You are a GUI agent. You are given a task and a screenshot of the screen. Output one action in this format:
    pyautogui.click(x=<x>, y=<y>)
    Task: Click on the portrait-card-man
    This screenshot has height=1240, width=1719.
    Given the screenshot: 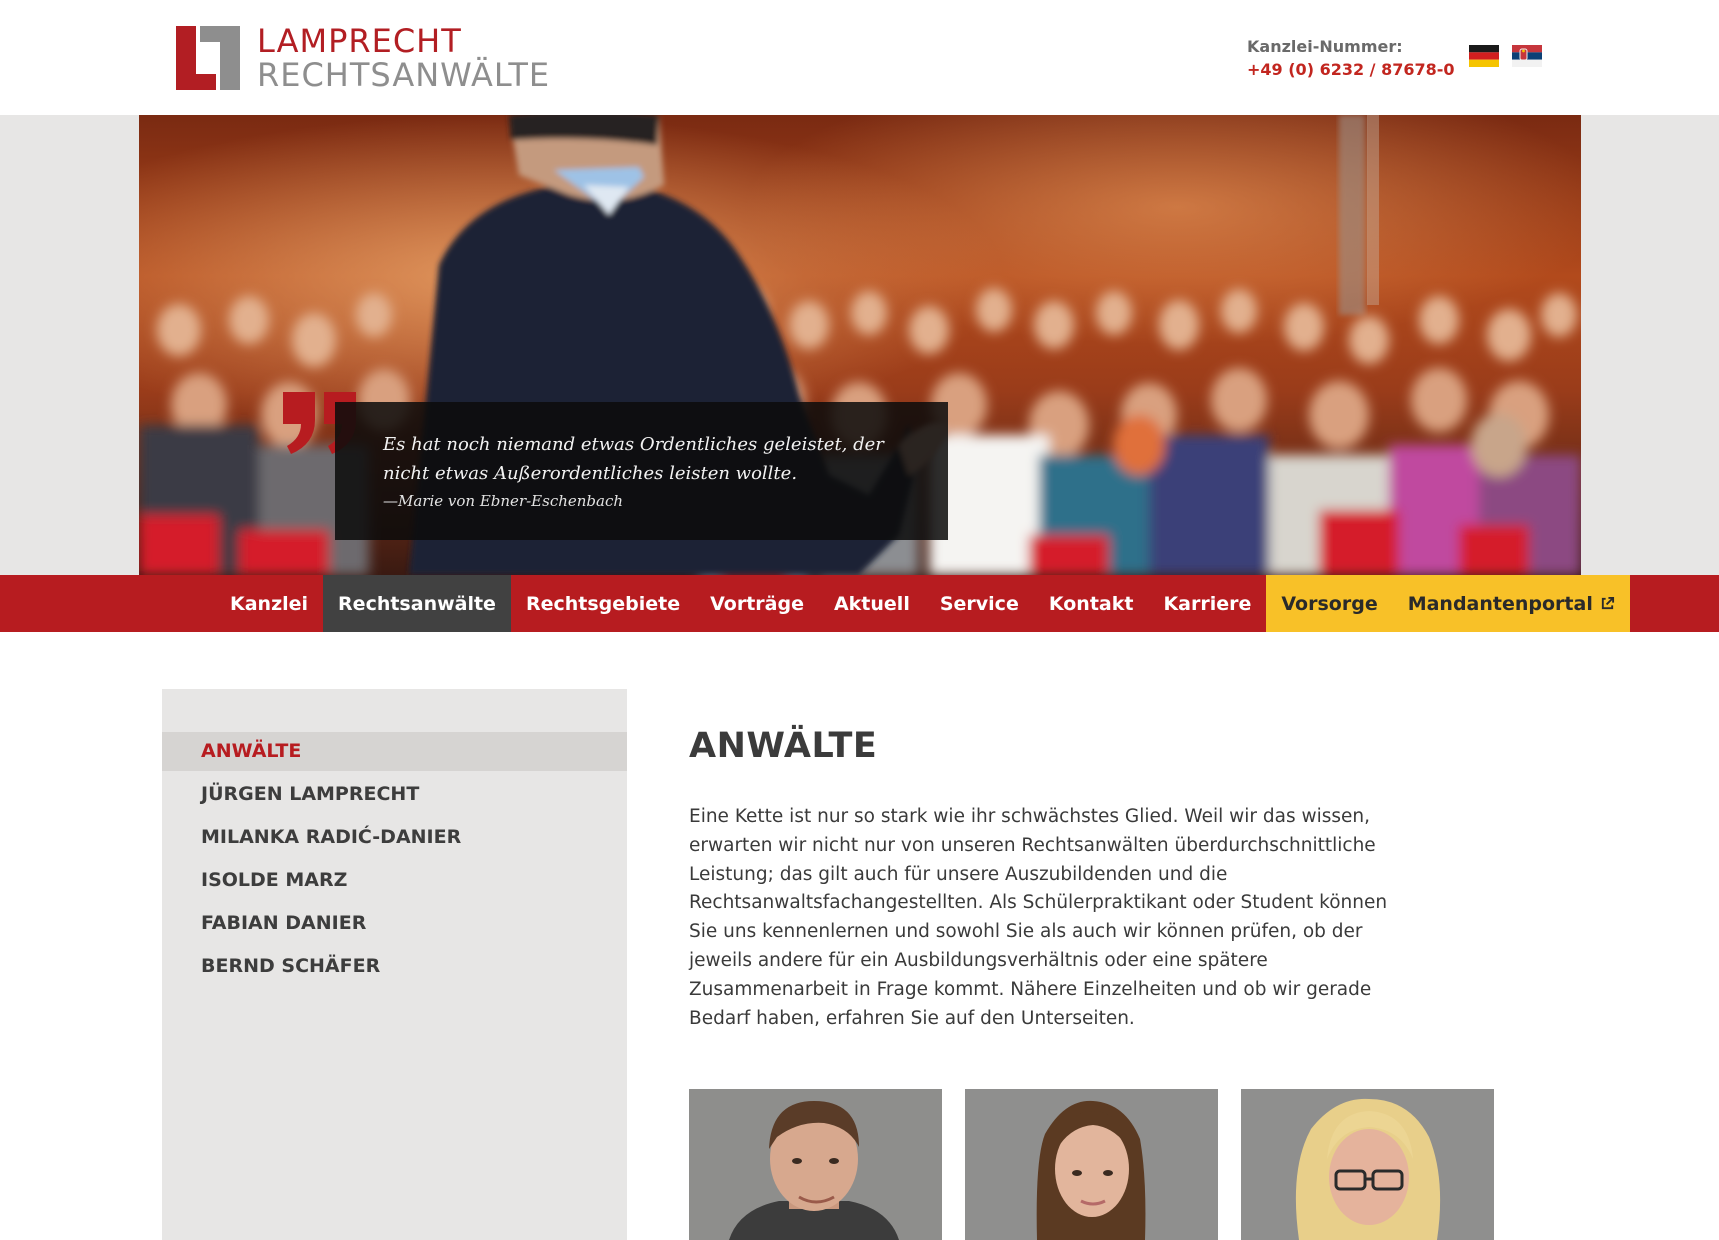 What is the action you would take?
    pyautogui.click(x=815, y=1164)
    